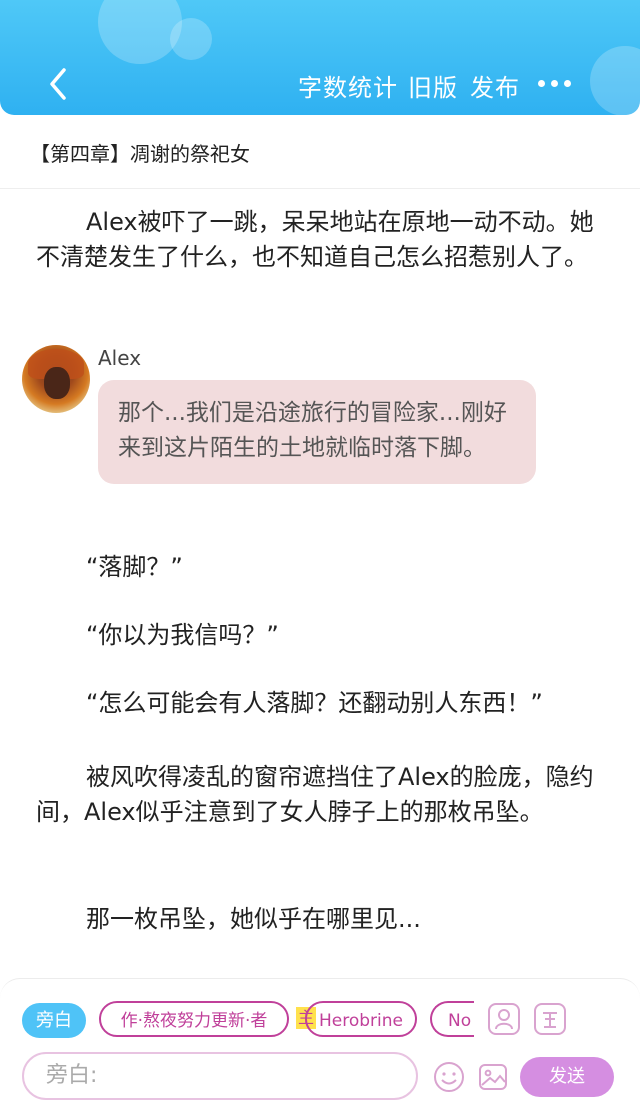  Describe the element at coordinates (504, 1019) in the screenshot. I see `person-icon` at that location.